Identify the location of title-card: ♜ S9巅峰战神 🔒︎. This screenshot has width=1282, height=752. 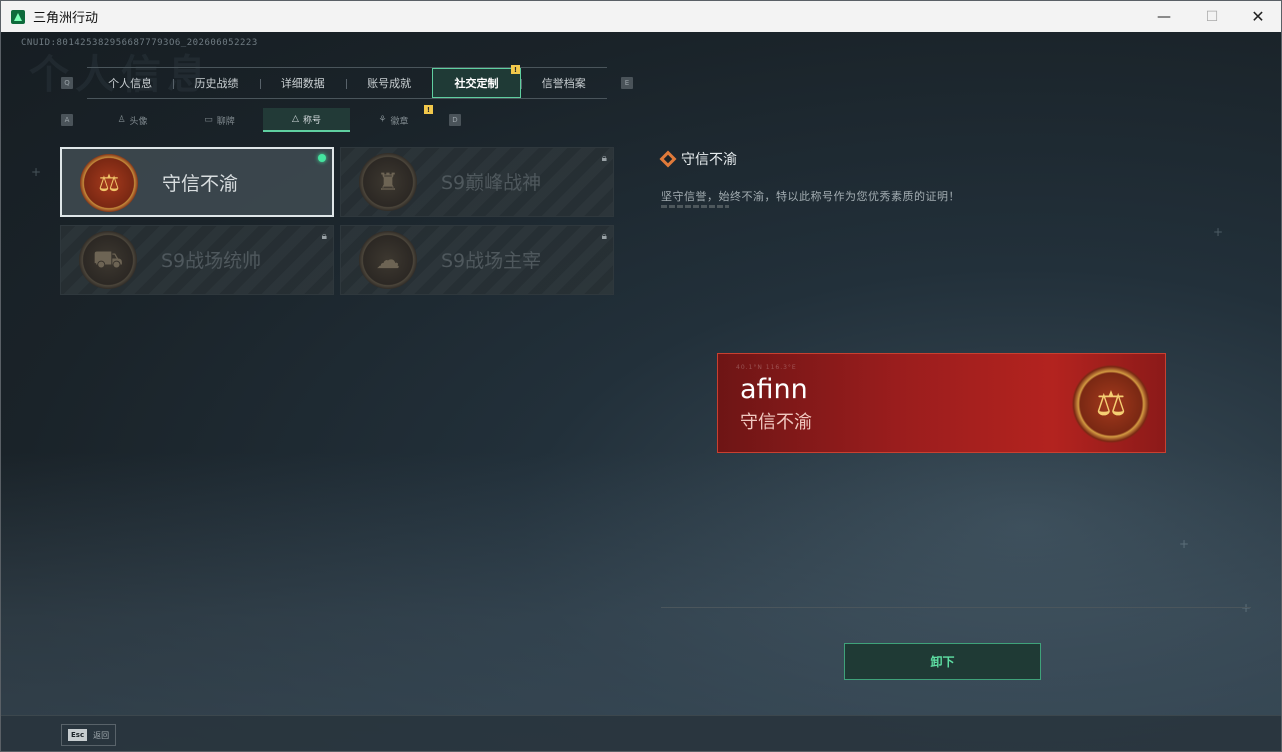
(477, 182).